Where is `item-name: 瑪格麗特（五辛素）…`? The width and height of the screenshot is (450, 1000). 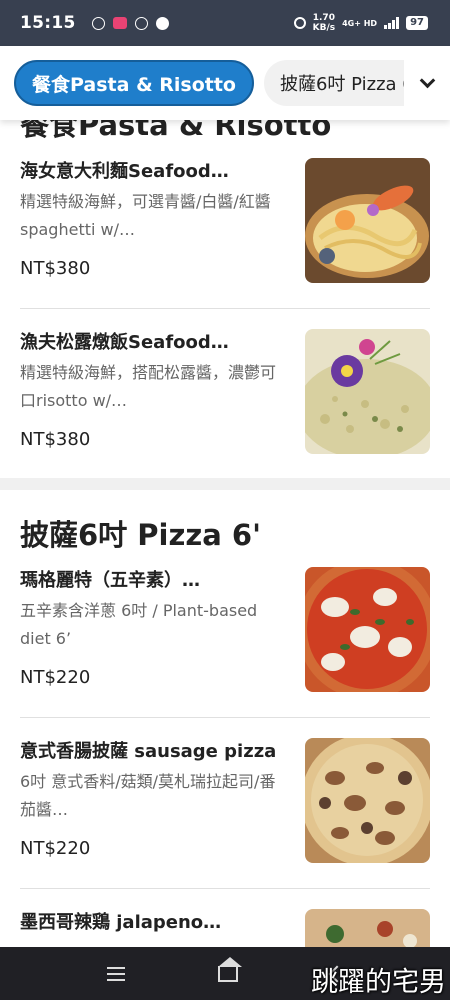
item-name: 瑪格麗特（五辛素）… is located at coordinates (110, 580).